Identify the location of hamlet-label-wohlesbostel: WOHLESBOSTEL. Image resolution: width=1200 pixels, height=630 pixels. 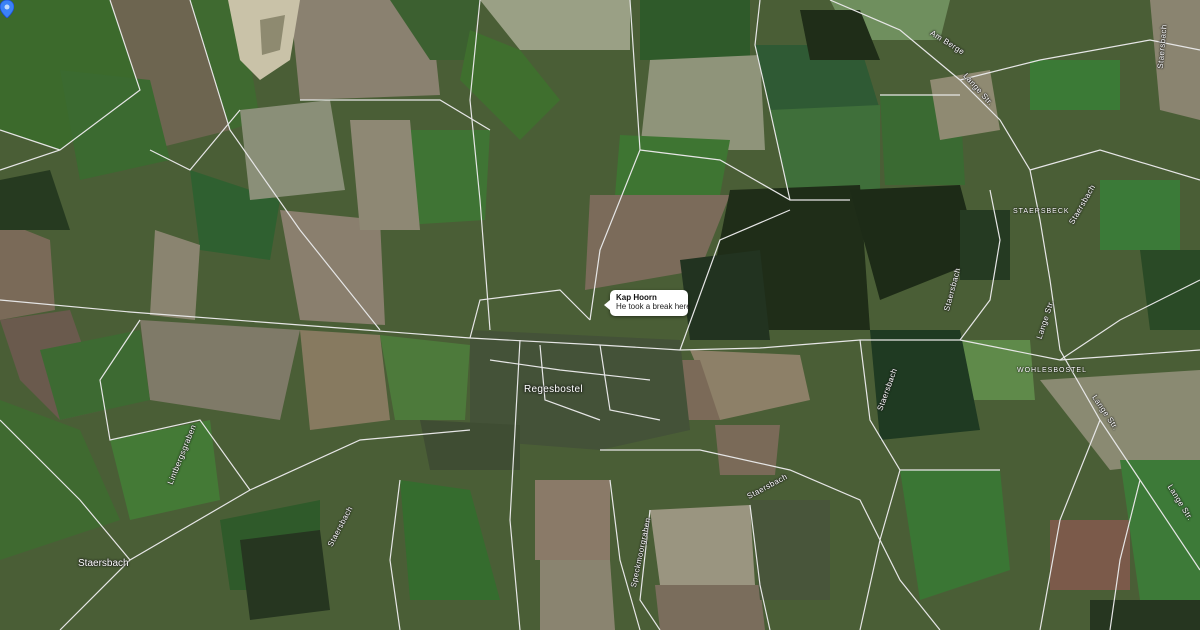
(1052, 370).